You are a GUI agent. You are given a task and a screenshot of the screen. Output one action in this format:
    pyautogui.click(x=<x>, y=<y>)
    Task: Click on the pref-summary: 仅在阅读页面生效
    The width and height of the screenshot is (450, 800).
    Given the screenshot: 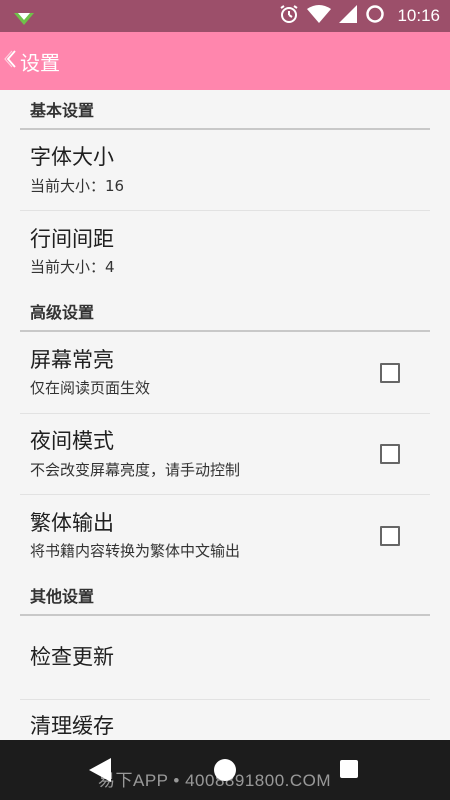 What is the action you would take?
    pyautogui.click(x=90, y=388)
    